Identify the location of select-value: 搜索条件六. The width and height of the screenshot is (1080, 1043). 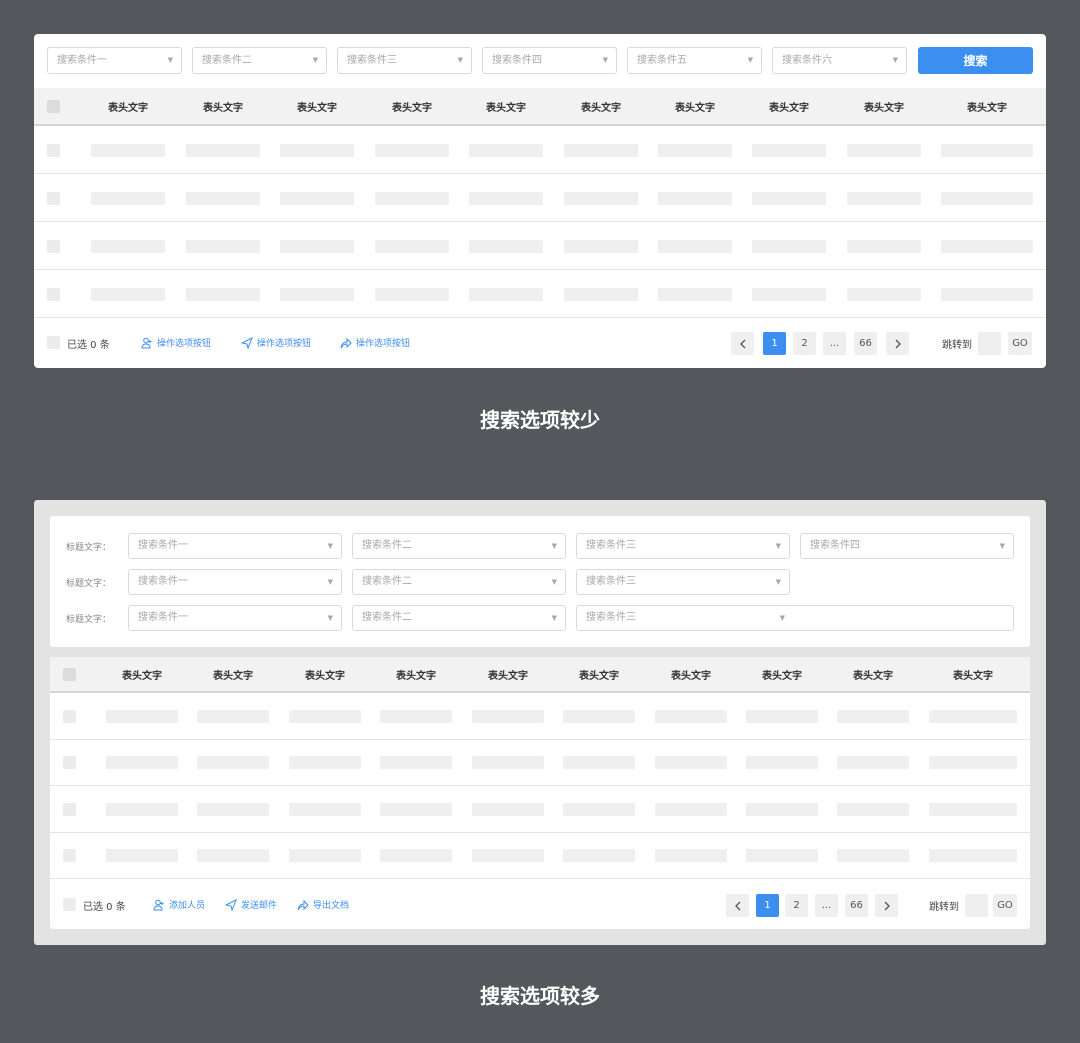
(807, 60).